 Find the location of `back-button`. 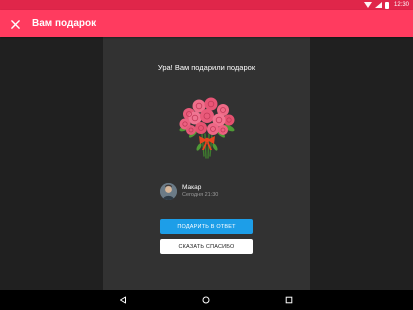

back-button is located at coordinates (123, 300).